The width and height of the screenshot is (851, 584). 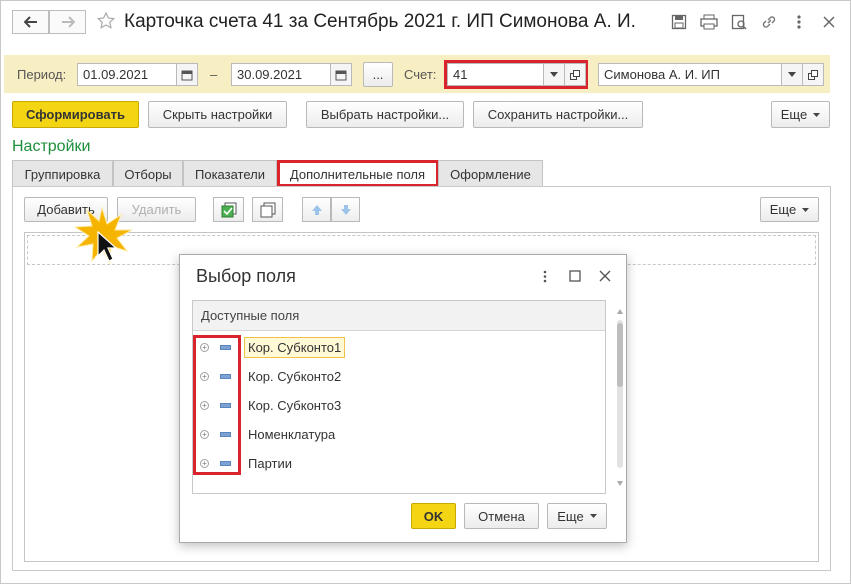 What do you see at coordinates (620, 311) in the screenshot?
I see `scroll-up-icon` at bounding box center [620, 311].